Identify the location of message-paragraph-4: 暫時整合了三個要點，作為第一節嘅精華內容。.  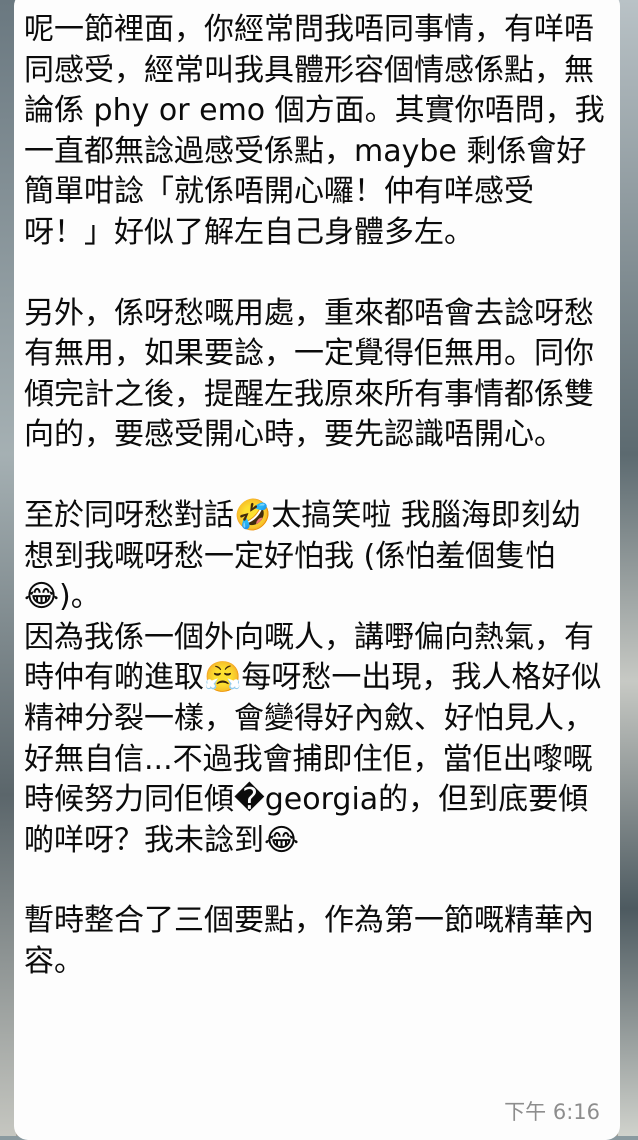
(309, 941).